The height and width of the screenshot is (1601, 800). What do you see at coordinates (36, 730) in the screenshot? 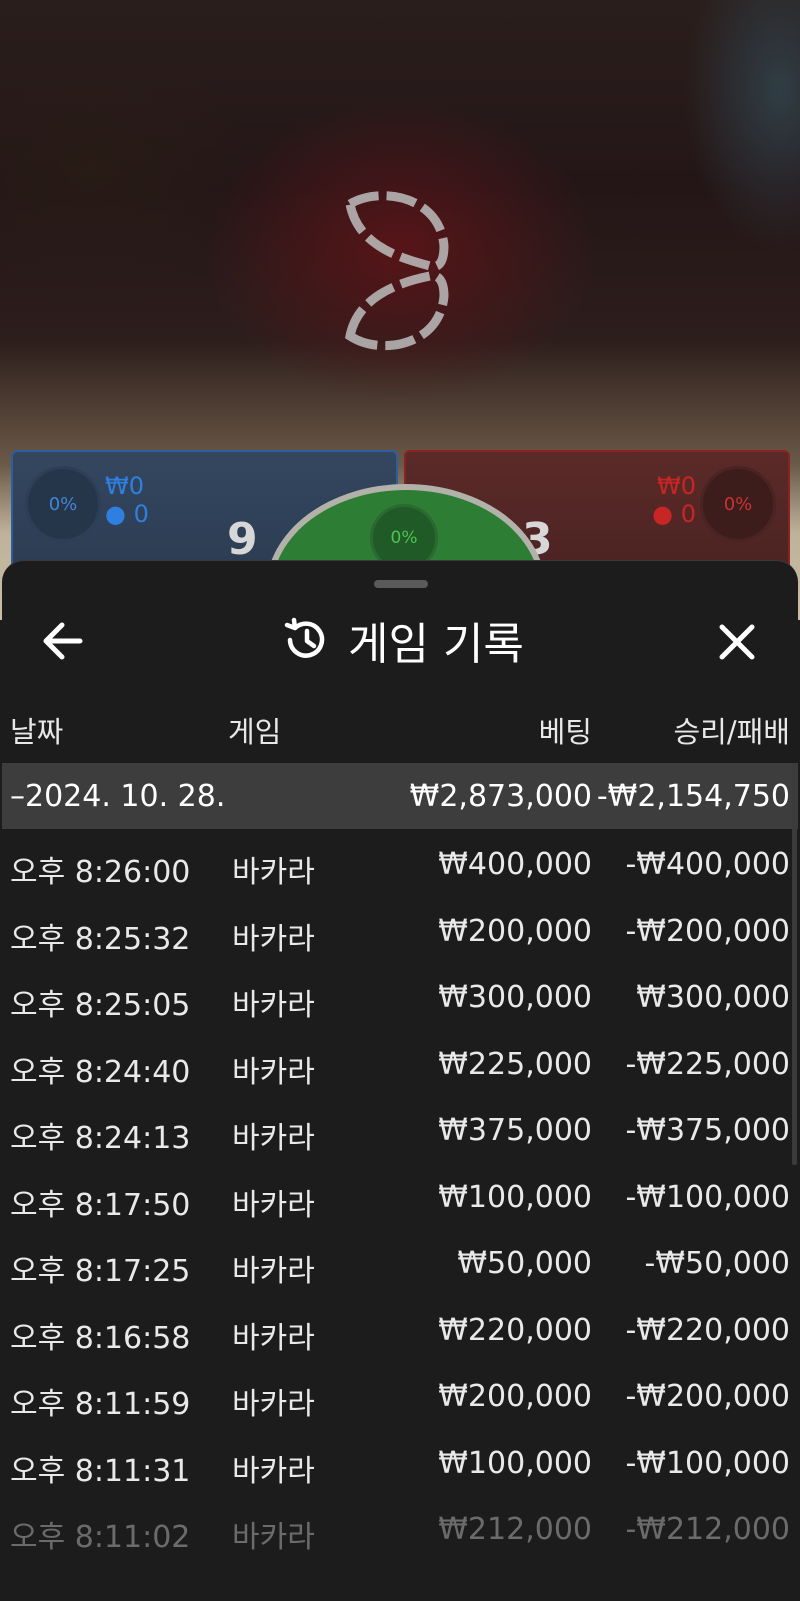
I see `column-date: 날짜` at bounding box center [36, 730].